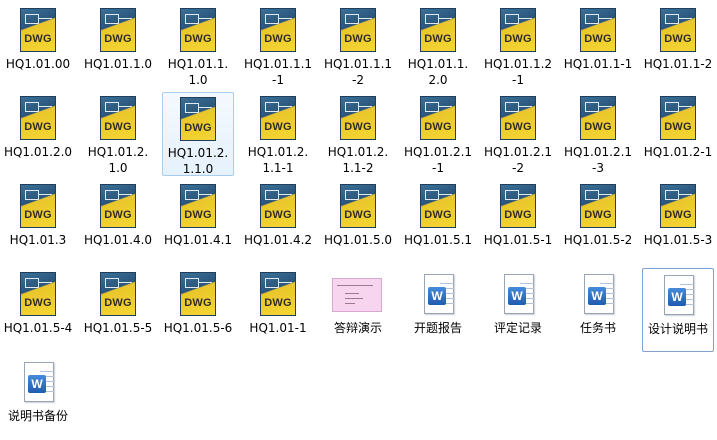 This screenshot has height=440, width=717. What do you see at coordinates (518, 160) in the screenshot?
I see `file-name-label: HQ1.01.2.1-2` at bounding box center [518, 160].